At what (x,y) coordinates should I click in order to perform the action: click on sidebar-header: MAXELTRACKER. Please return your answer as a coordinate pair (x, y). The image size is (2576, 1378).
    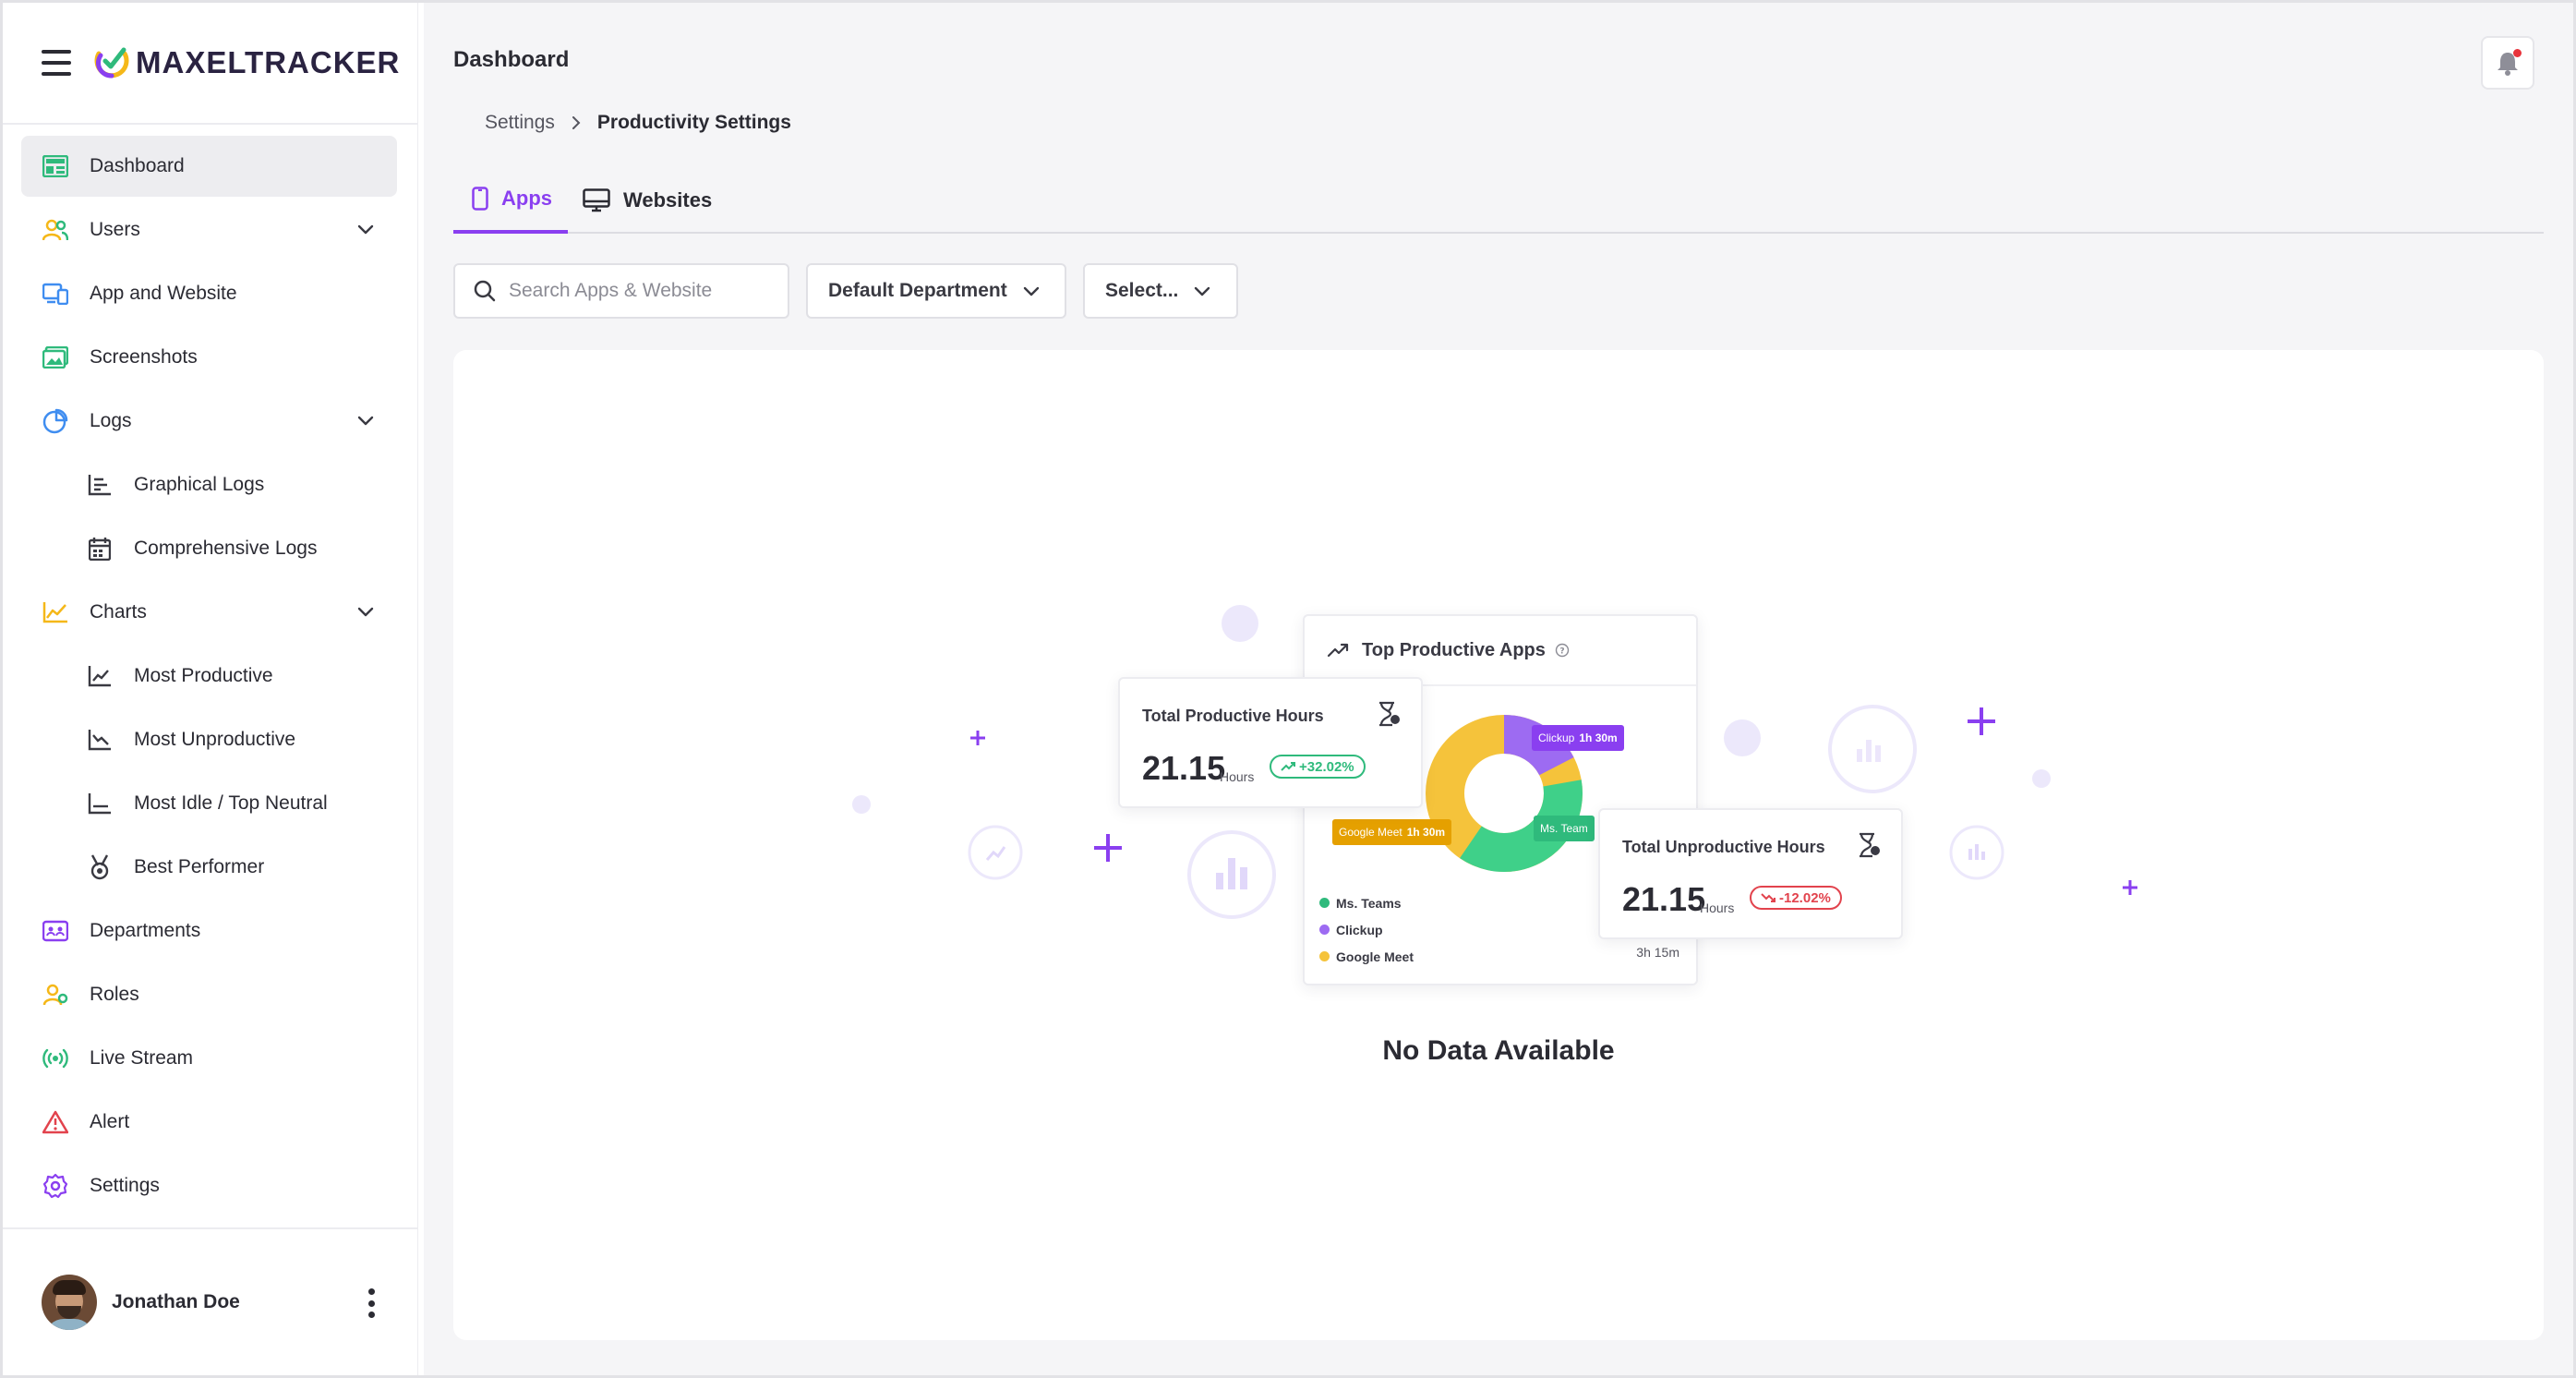
    Looking at the image, I should click on (210, 64).